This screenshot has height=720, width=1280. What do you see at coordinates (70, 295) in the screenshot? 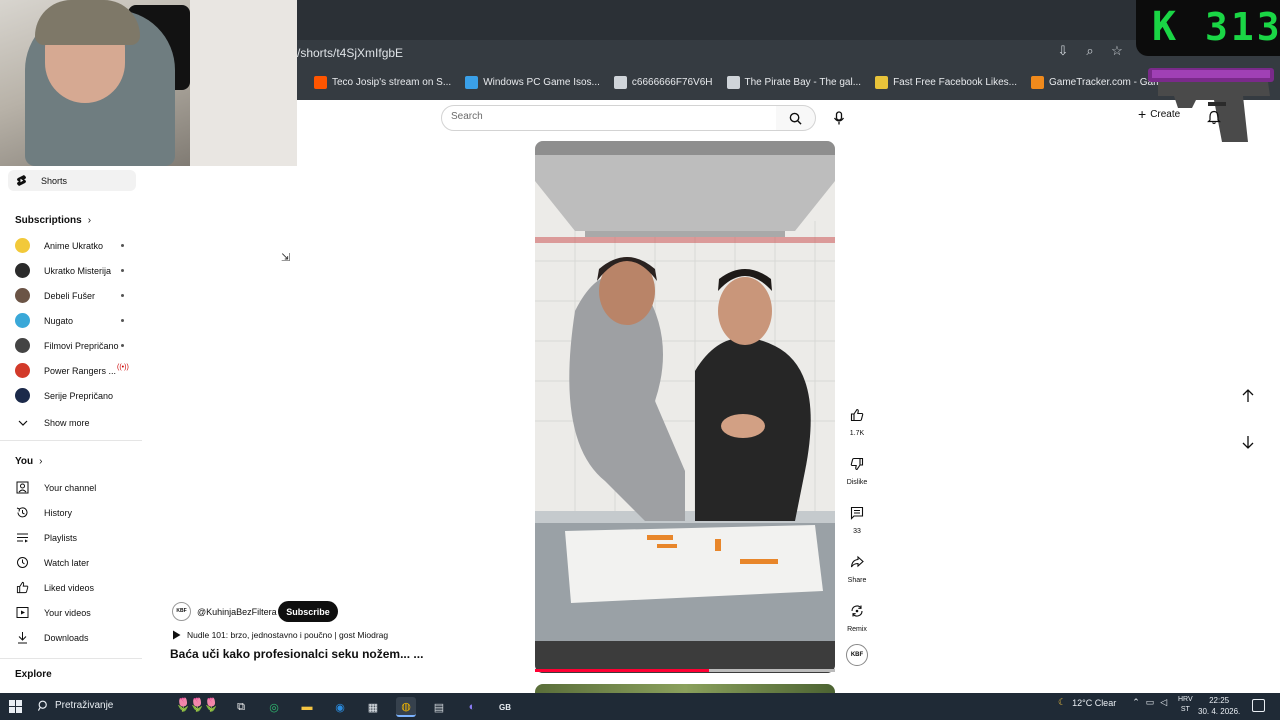
I see `sidebar-item-label: Debeli Fušer` at bounding box center [70, 295].